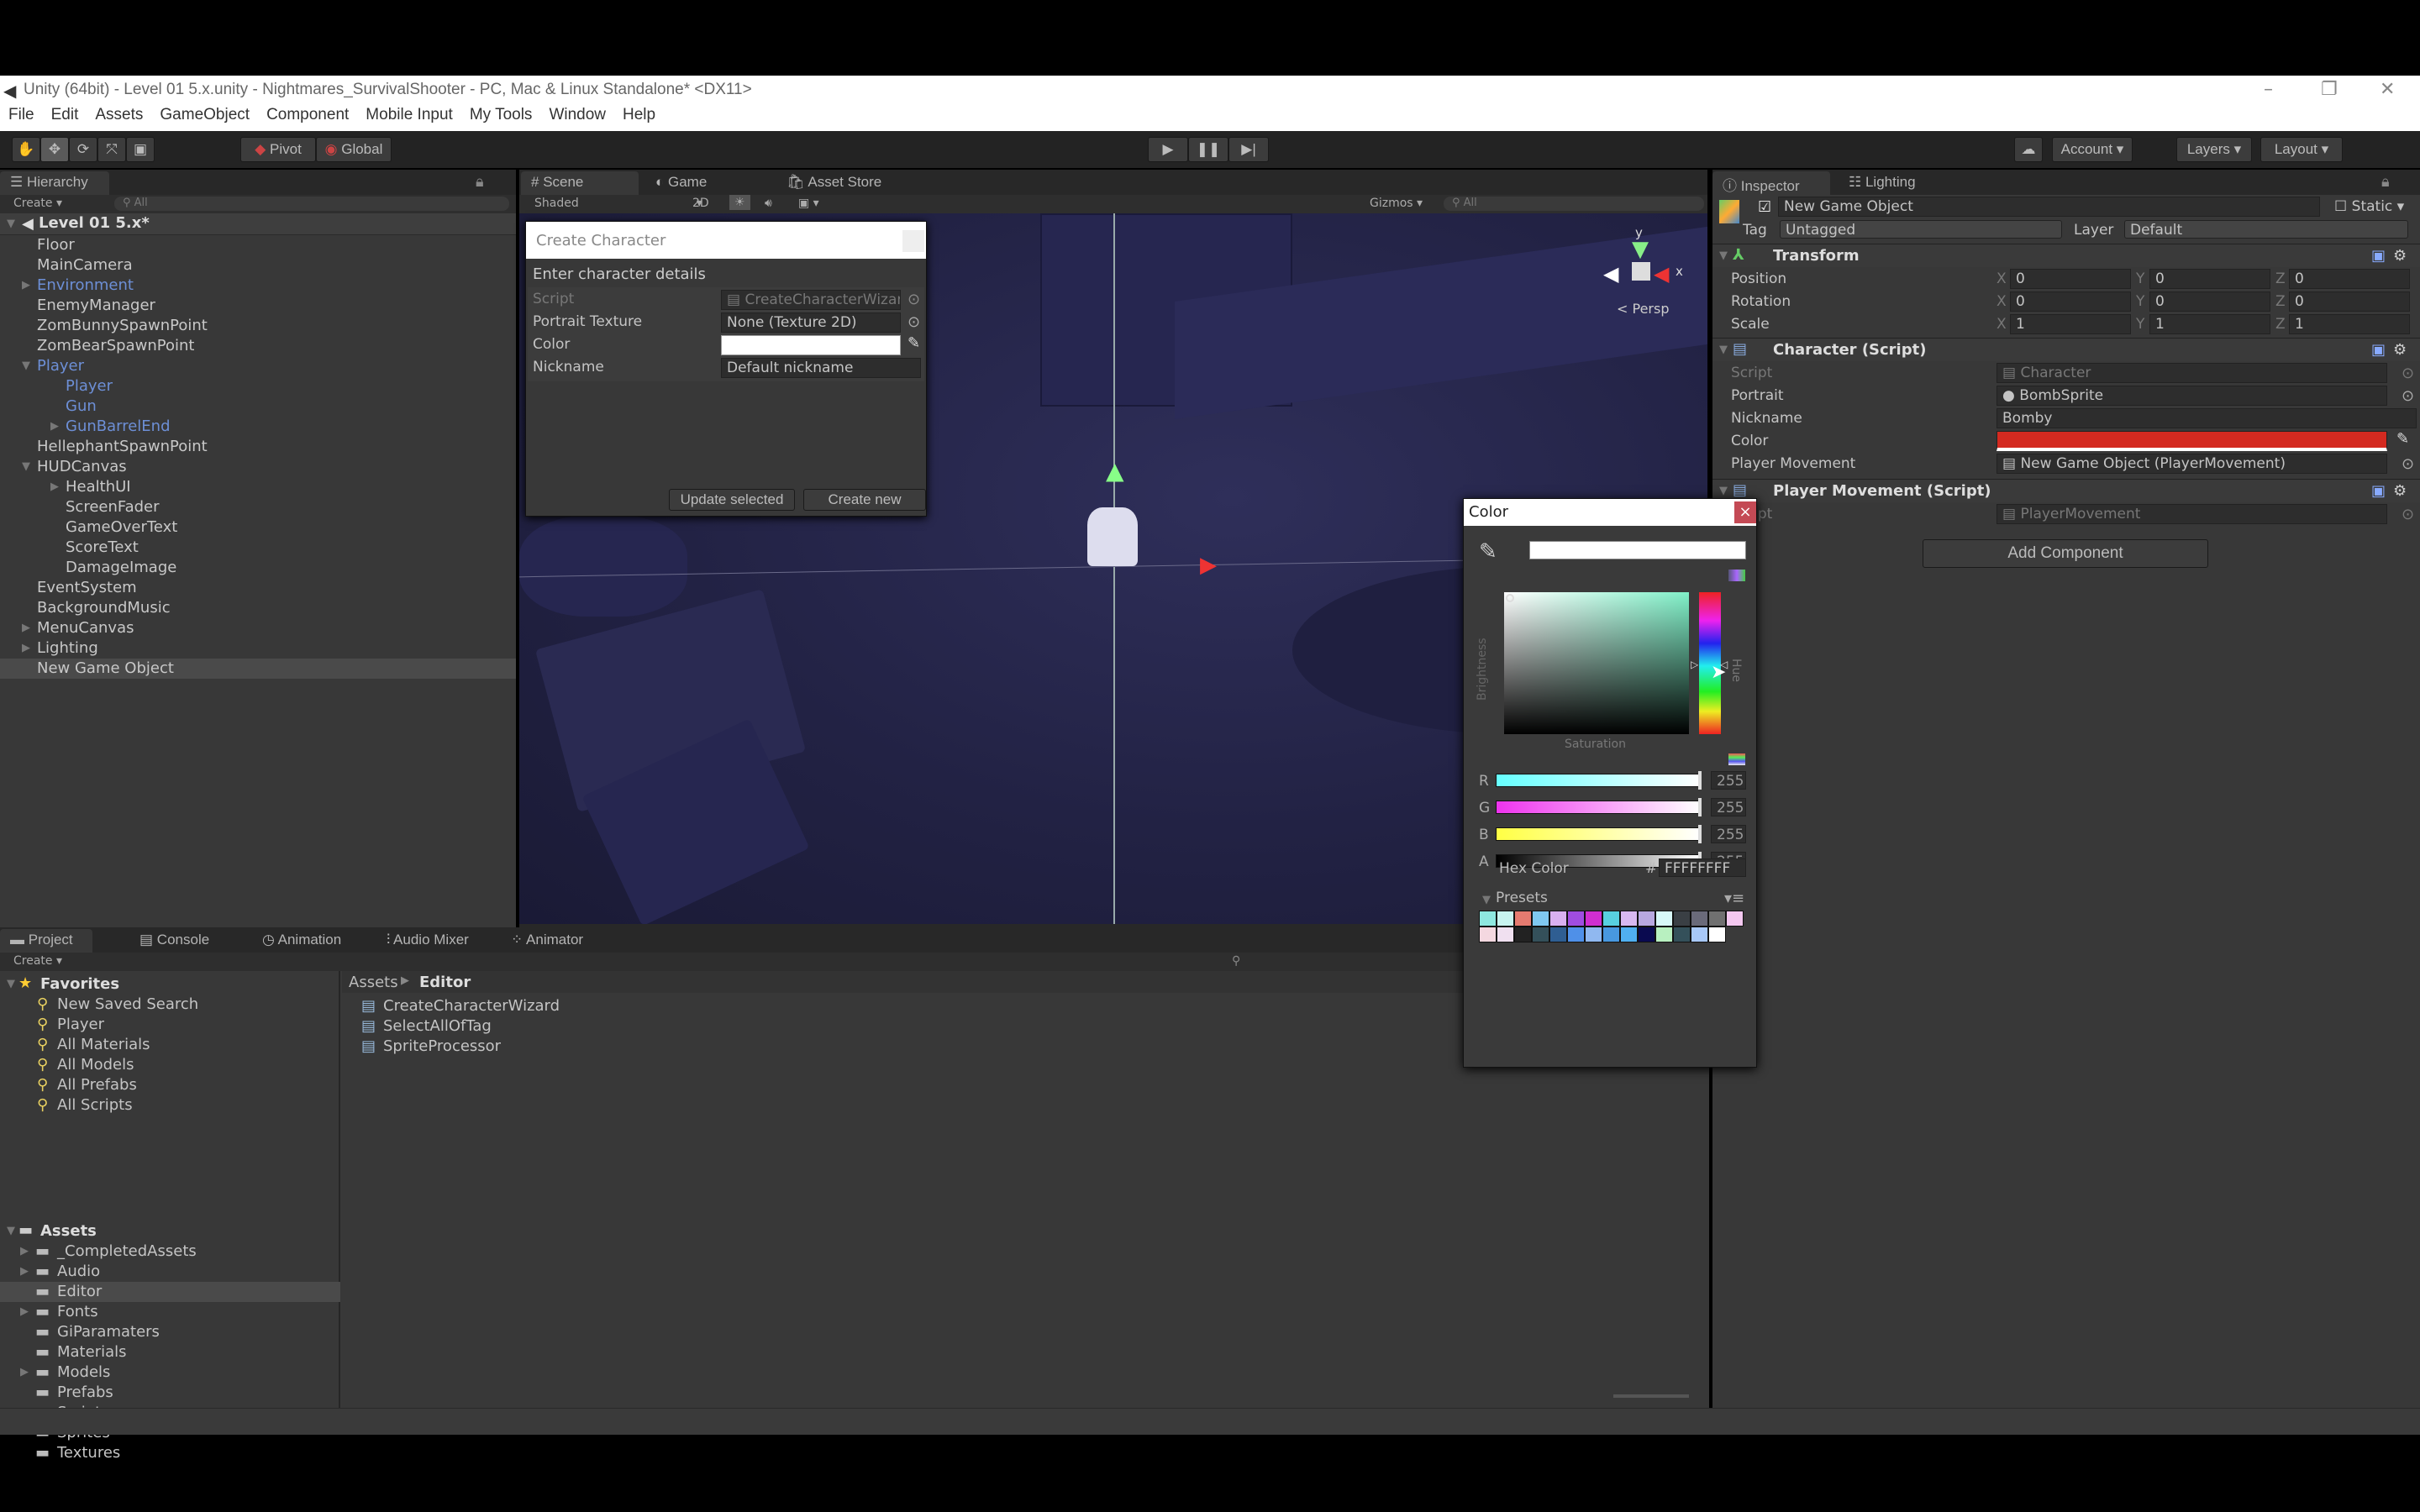  Describe the element at coordinates (2066, 255) in the screenshot. I see `transform-header: ▼ ⅄ Transform ▣ ⚙` at that location.